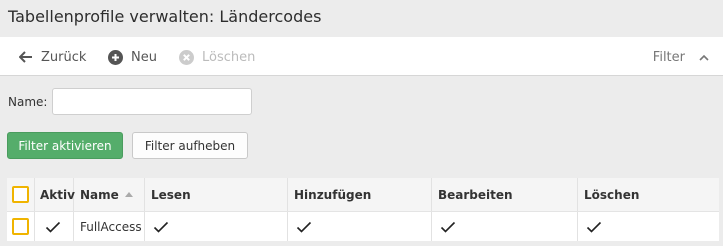 The image size is (723, 246). What do you see at coordinates (216, 226) in the screenshot?
I see `lesen-cell` at bounding box center [216, 226].